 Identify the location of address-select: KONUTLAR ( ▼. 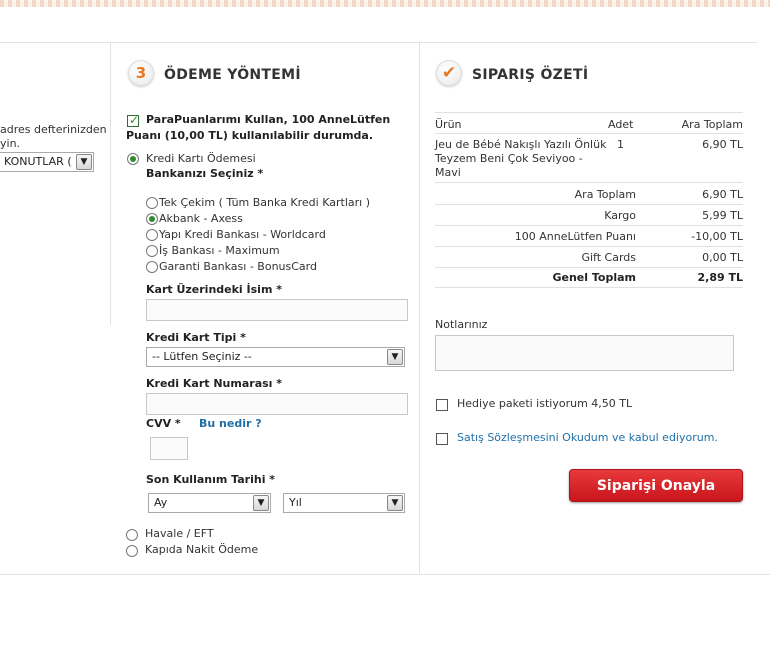
(47, 162).